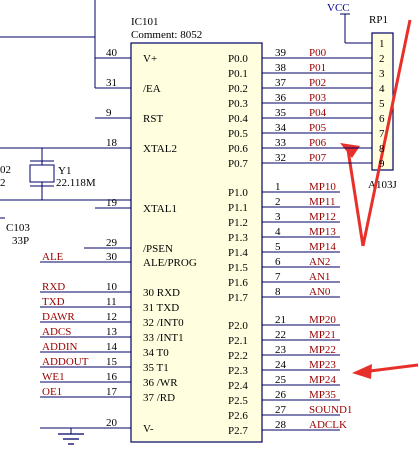 This screenshot has width=419, height=452. I want to click on net-label: MP12, so click(322, 217).